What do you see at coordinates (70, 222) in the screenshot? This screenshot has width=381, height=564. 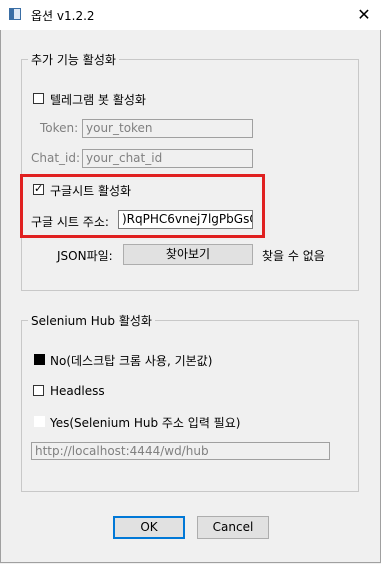 I see `gsheet-address-label: 구글 시트 주소:` at bounding box center [70, 222].